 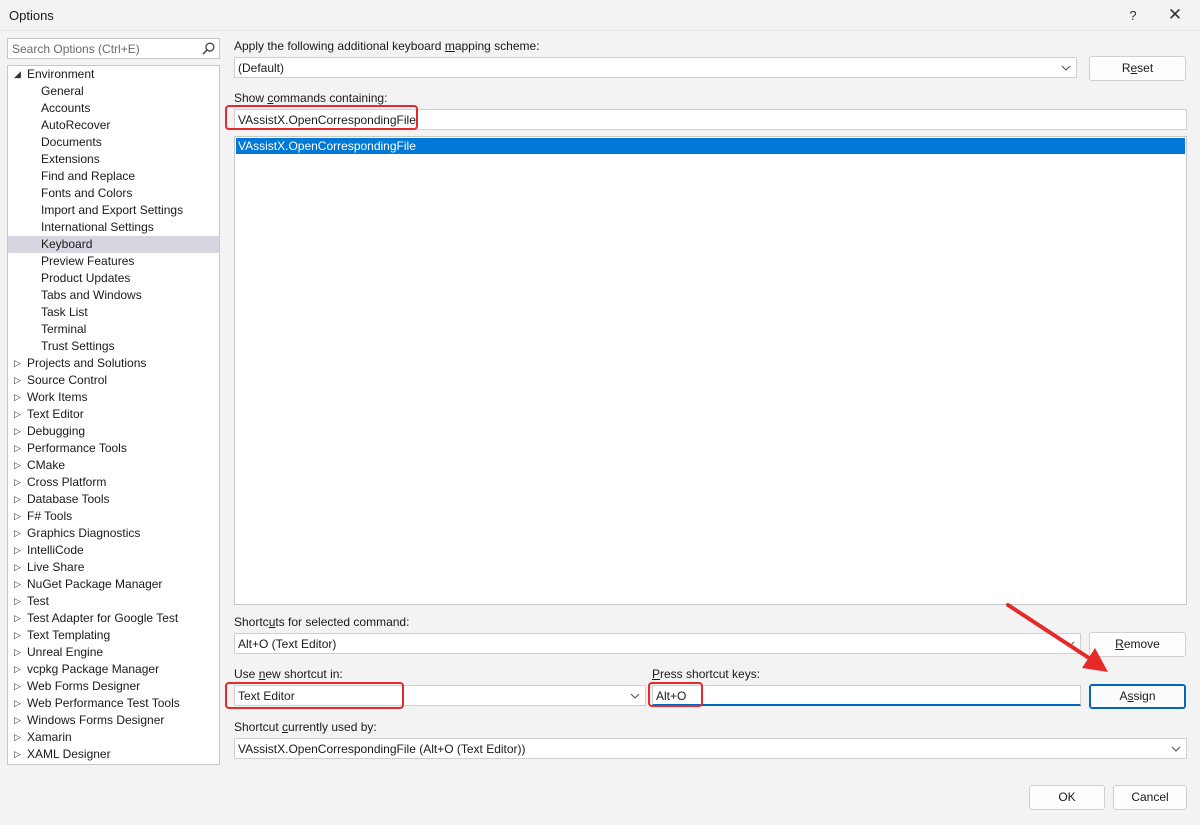 What do you see at coordinates (1067, 797) in the screenshot?
I see `ok-button: OK` at bounding box center [1067, 797].